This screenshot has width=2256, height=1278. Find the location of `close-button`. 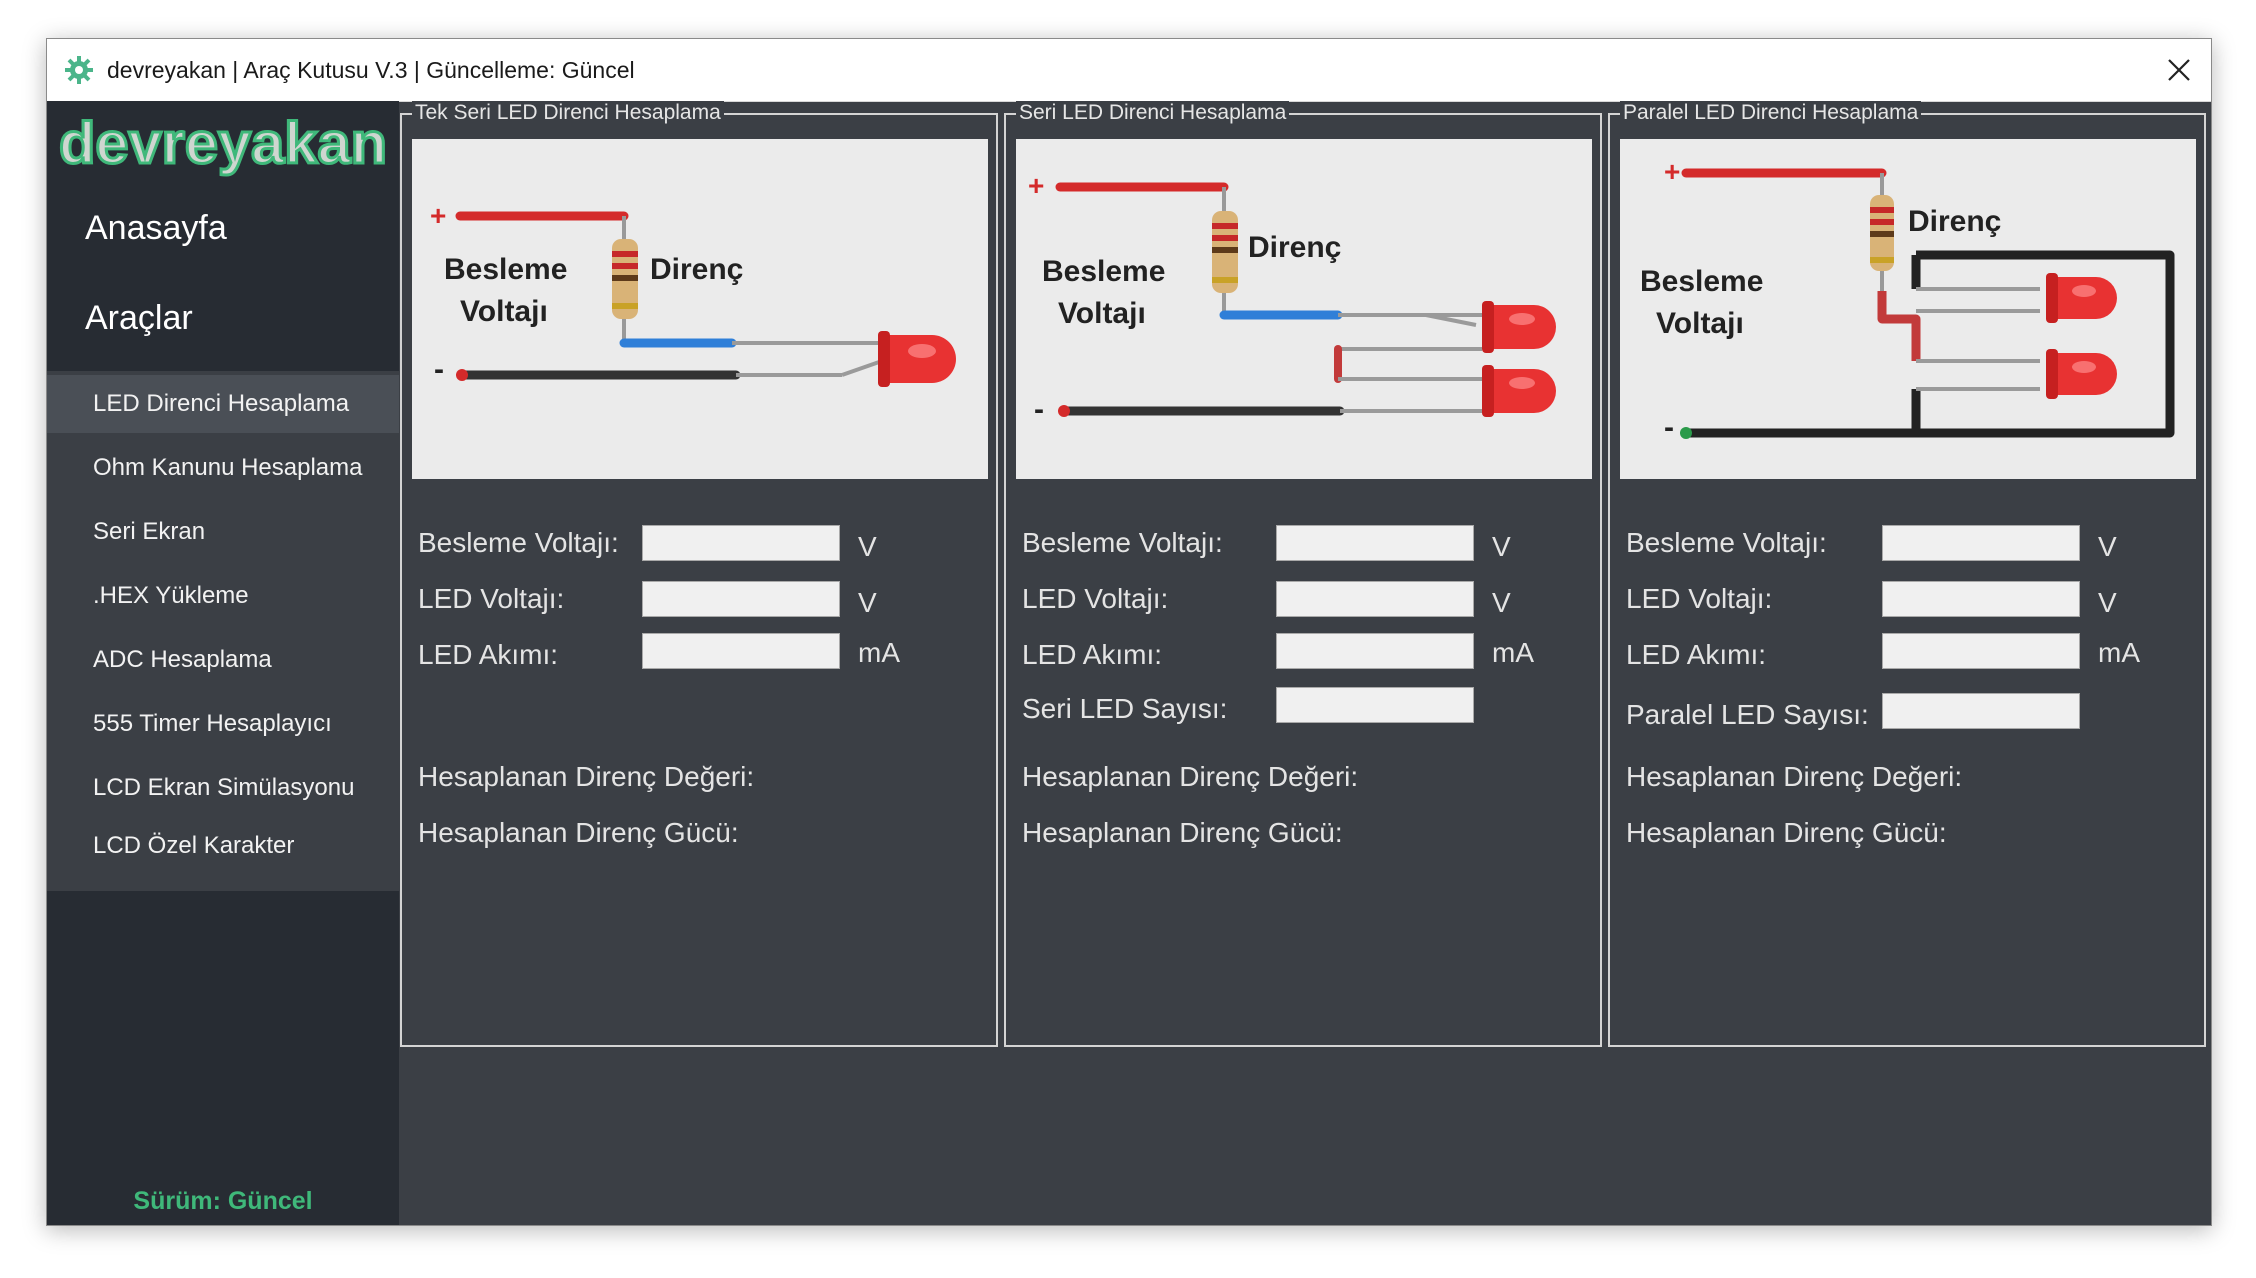

close-button is located at coordinates (2179, 70).